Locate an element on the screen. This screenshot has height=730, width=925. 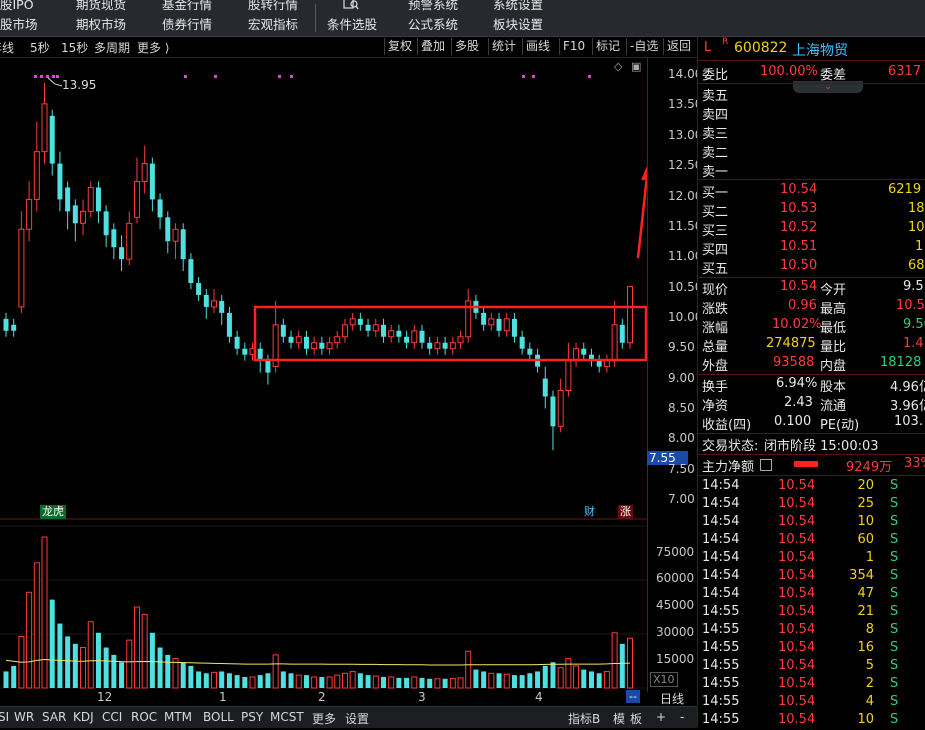
btn-f10: F10 is located at coordinates (573, 46).